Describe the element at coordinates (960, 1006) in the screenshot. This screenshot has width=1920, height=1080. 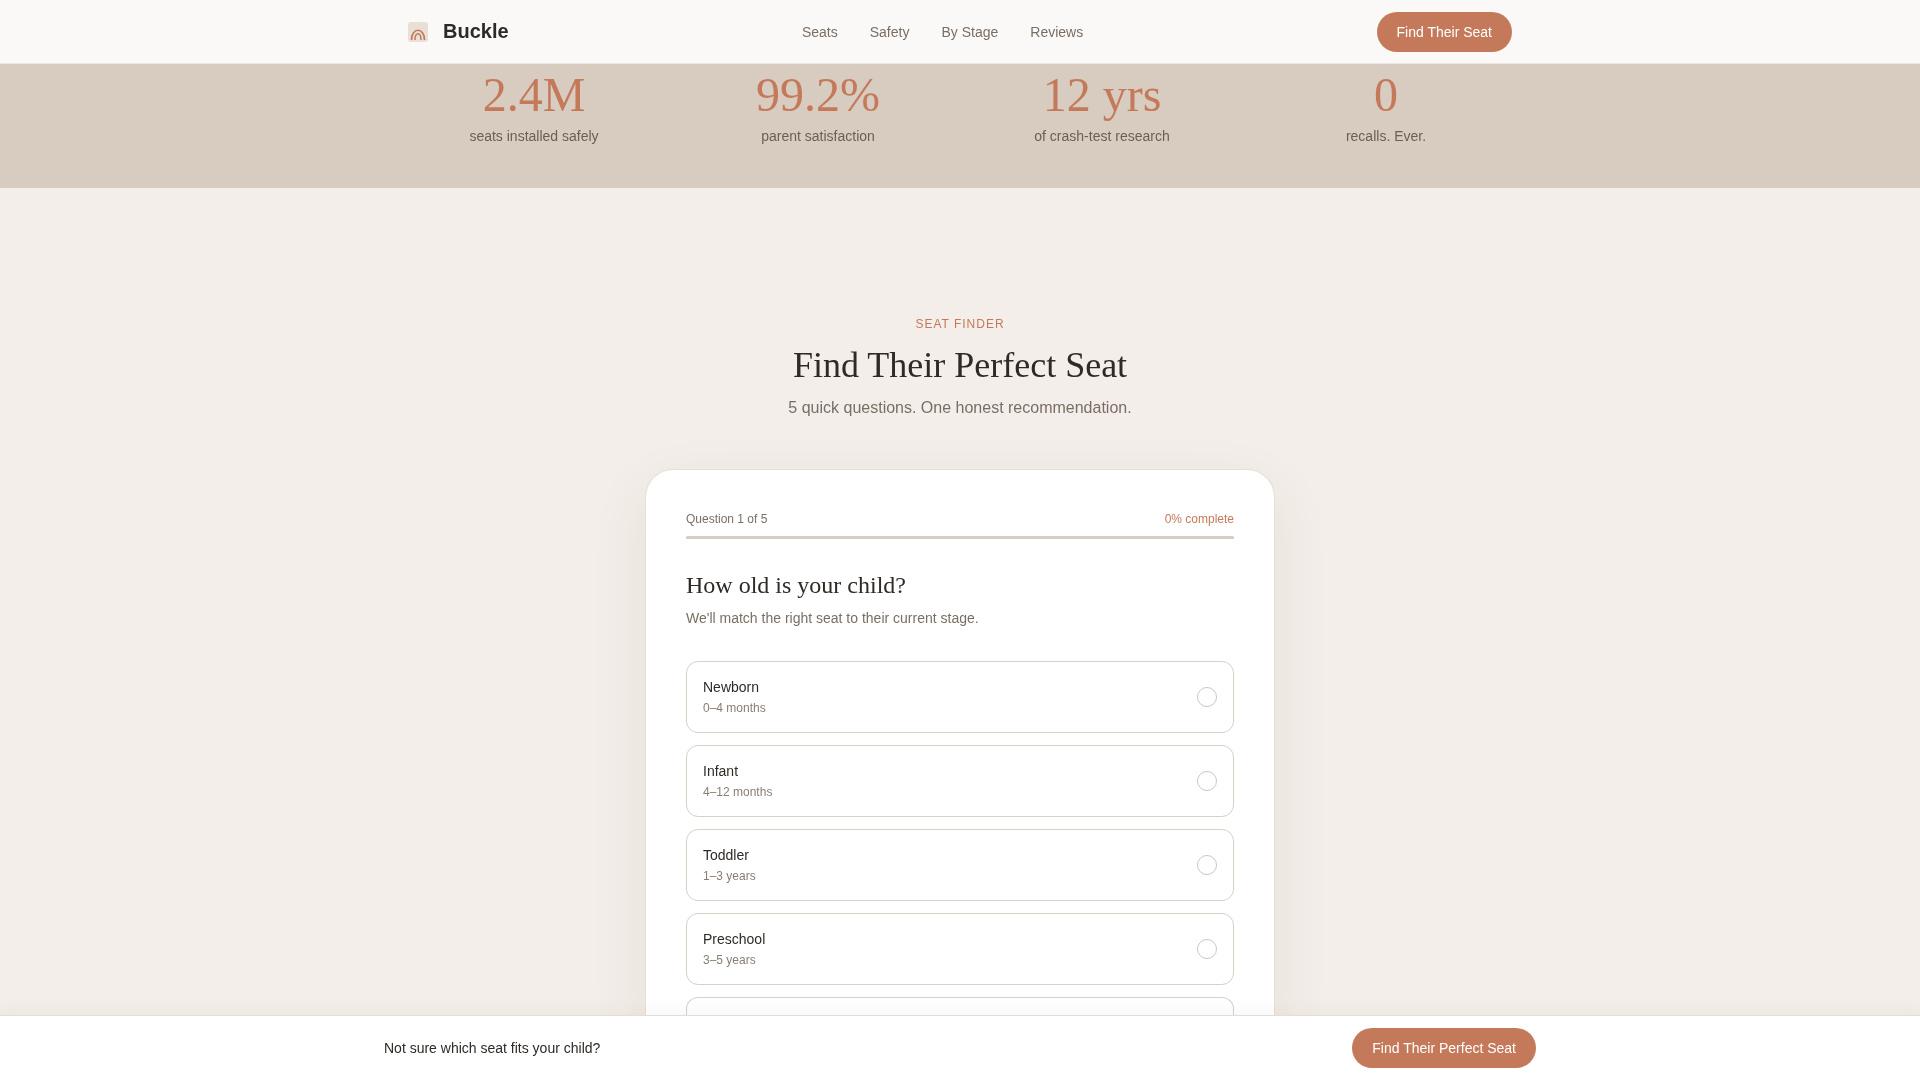
I see `option-card` at that location.